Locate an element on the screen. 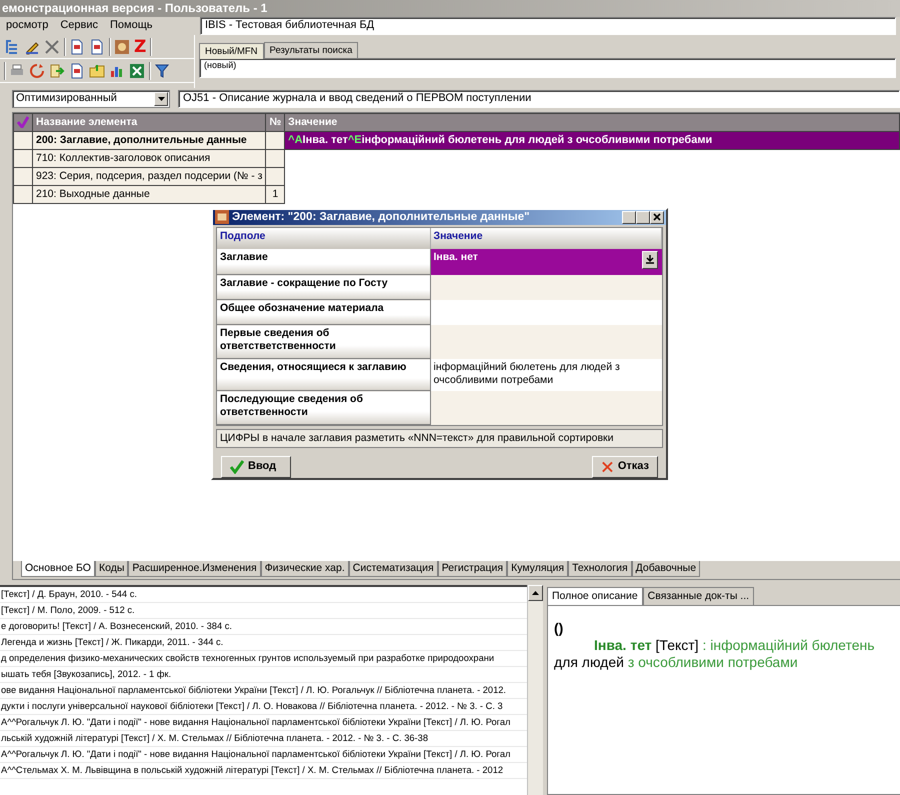  filter-icon is located at coordinates (162, 70).